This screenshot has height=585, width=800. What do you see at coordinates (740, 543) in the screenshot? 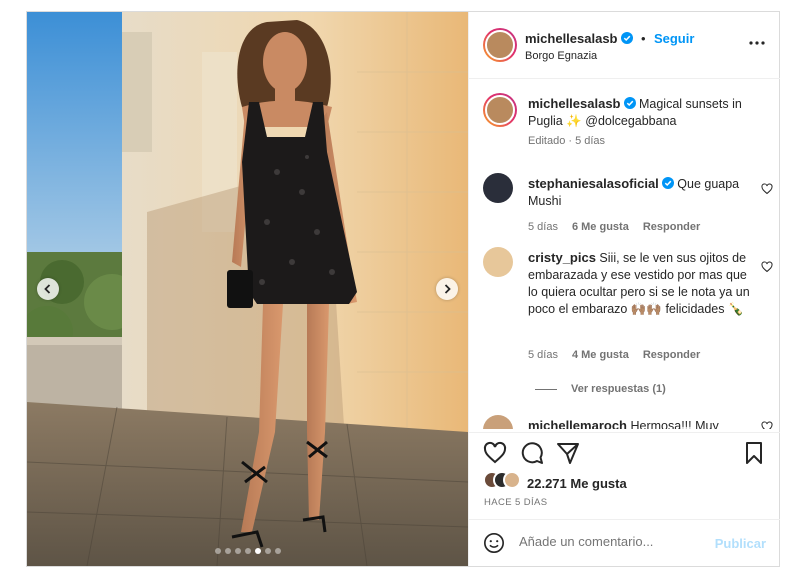
I see `post-comment-button: Publicar` at bounding box center [740, 543].